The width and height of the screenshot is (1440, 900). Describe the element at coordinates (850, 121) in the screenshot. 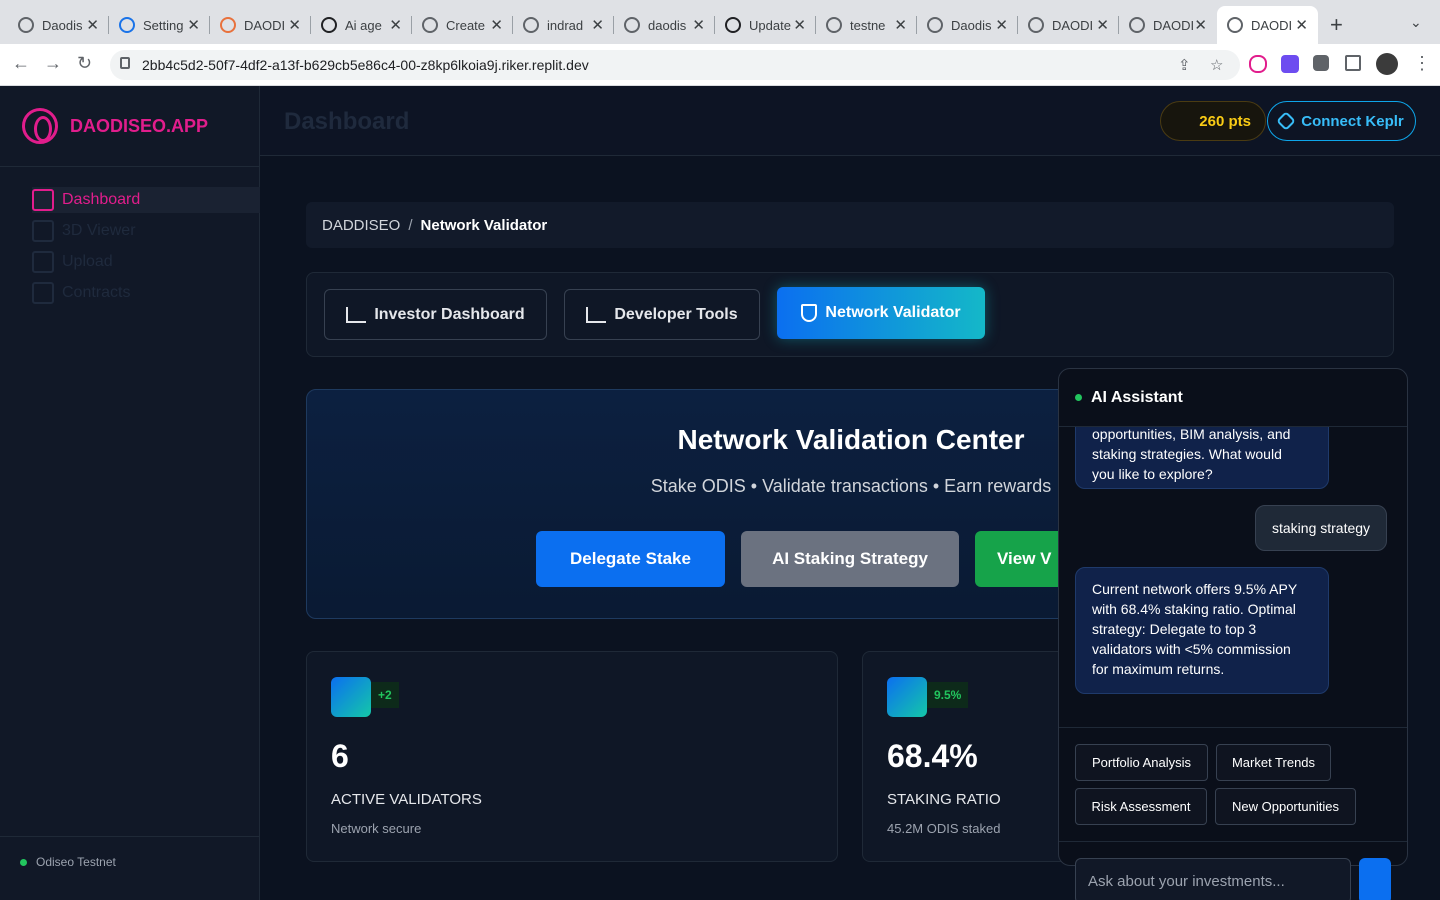

I see `top-bar: Dashboard 260 pts Connect Keplr` at that location.